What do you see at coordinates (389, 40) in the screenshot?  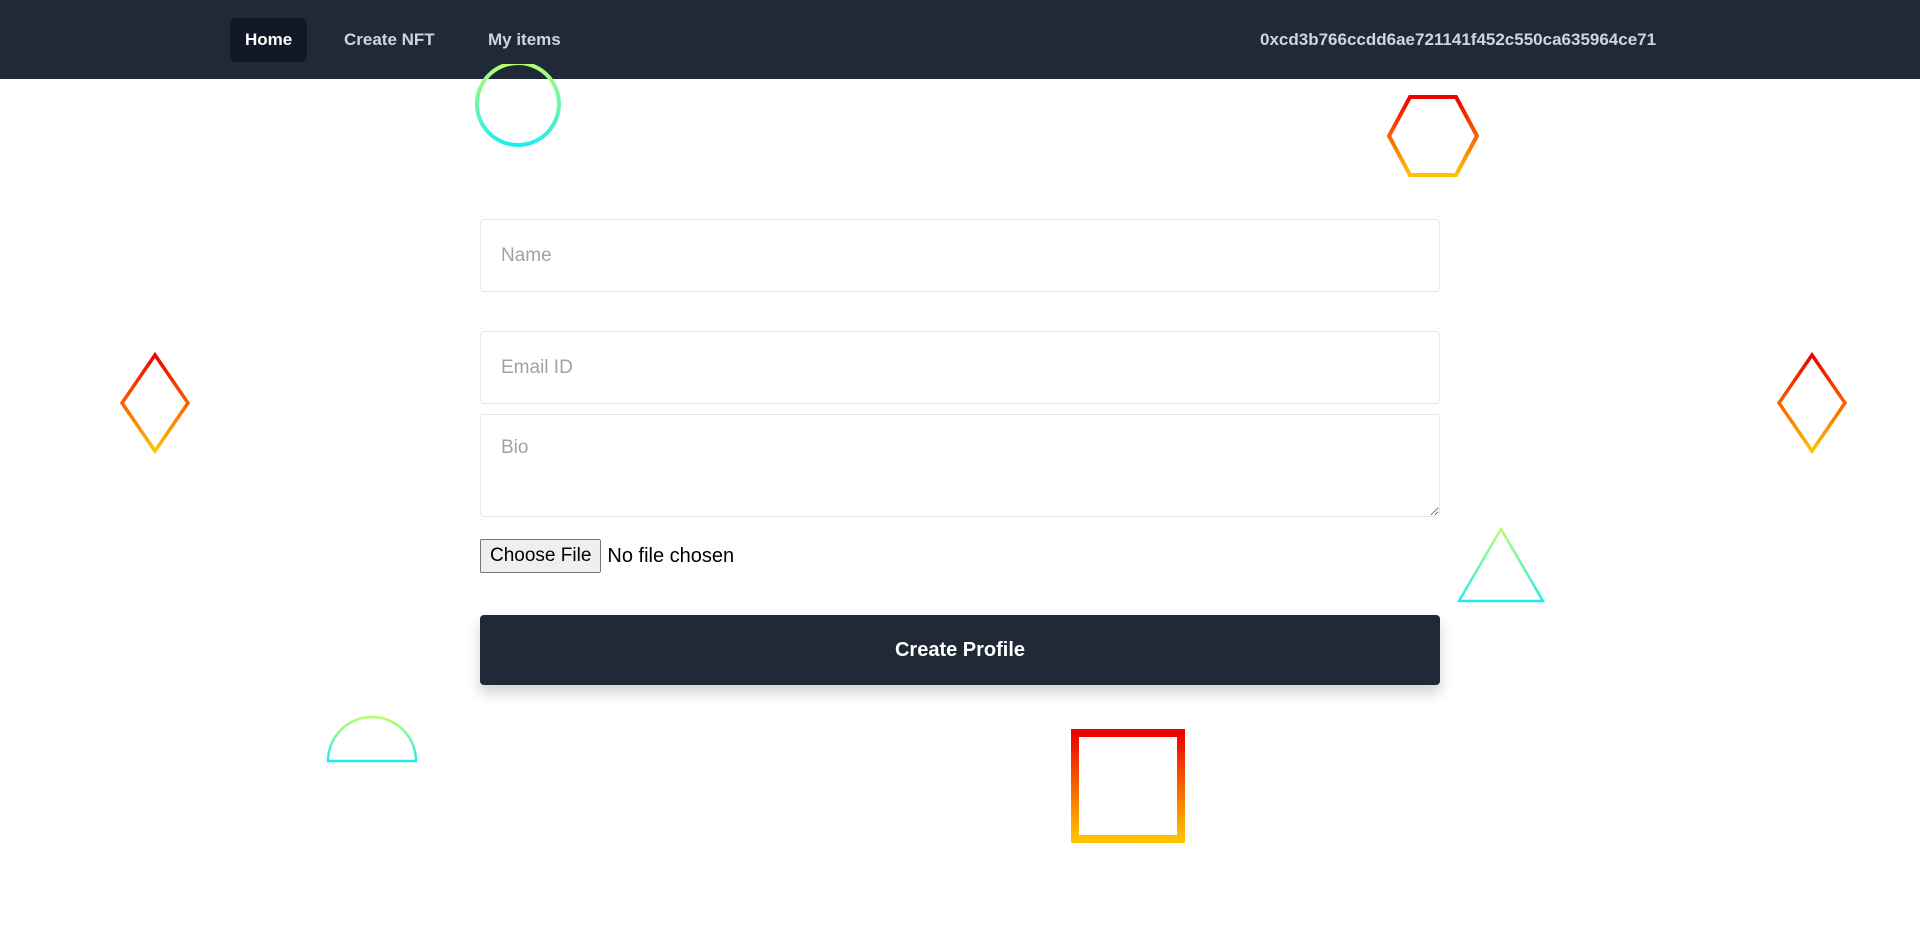 I see `nav-create-nft-tab: Create NFT` at bounding box center [389, 40].